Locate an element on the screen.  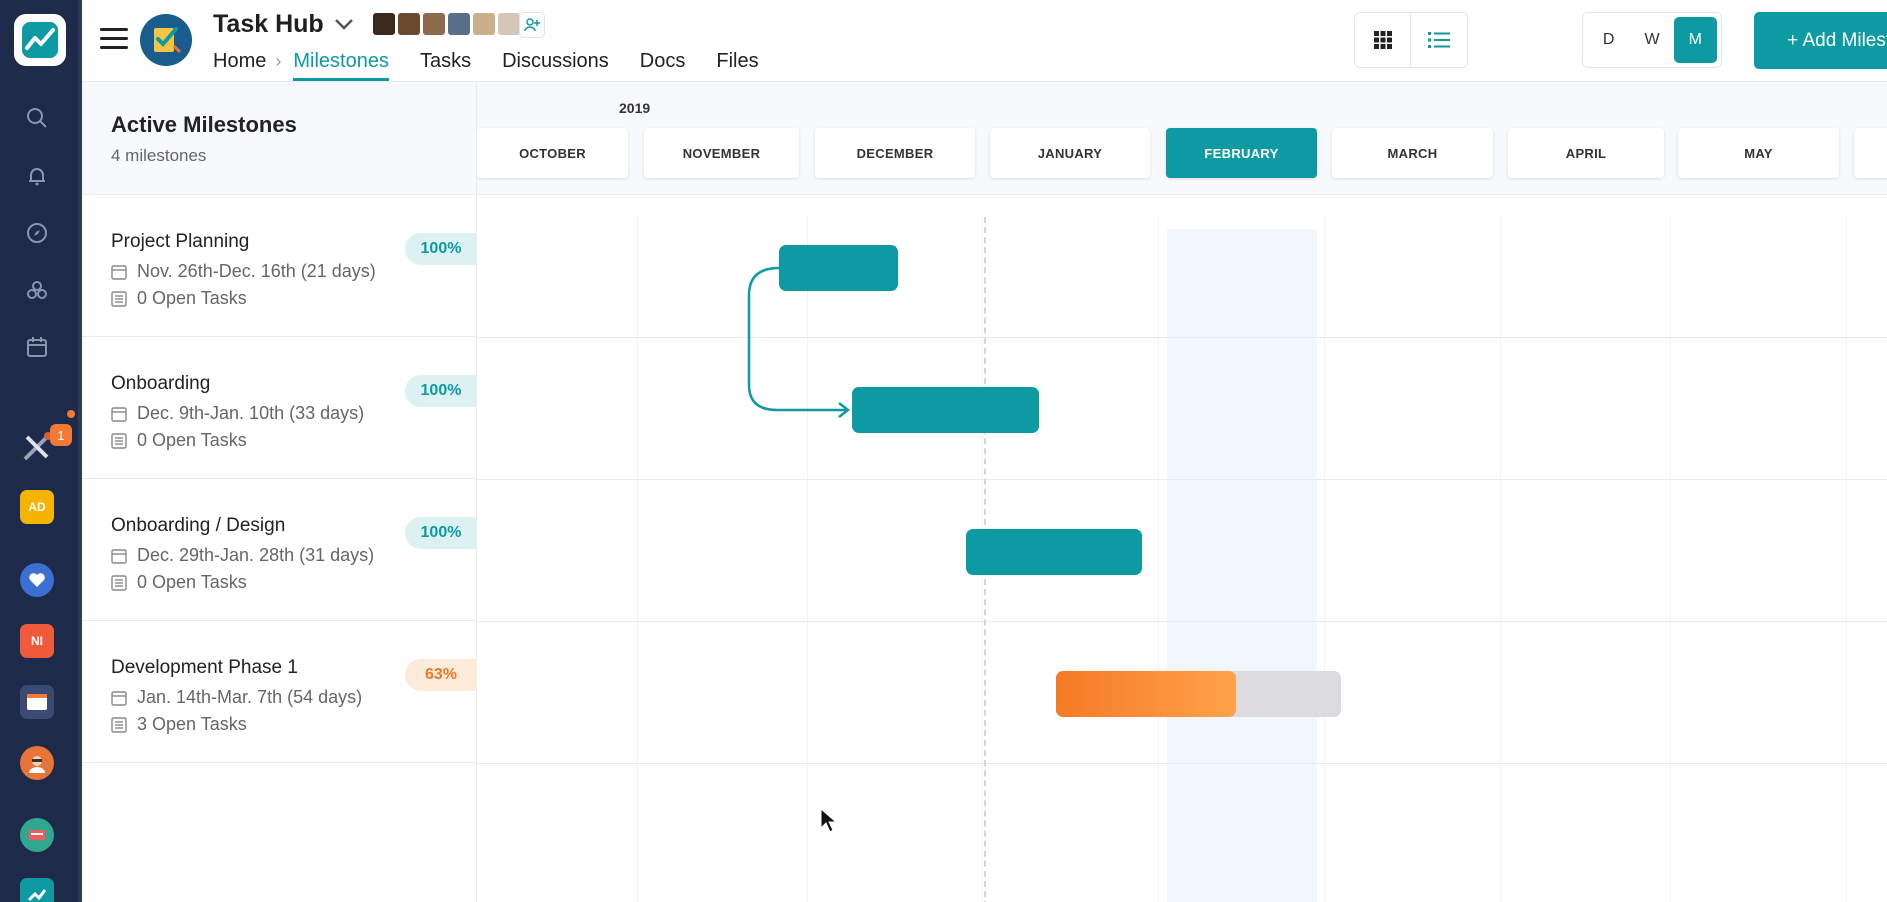
nav-docs: Docs is located at coordinates (663, 65).